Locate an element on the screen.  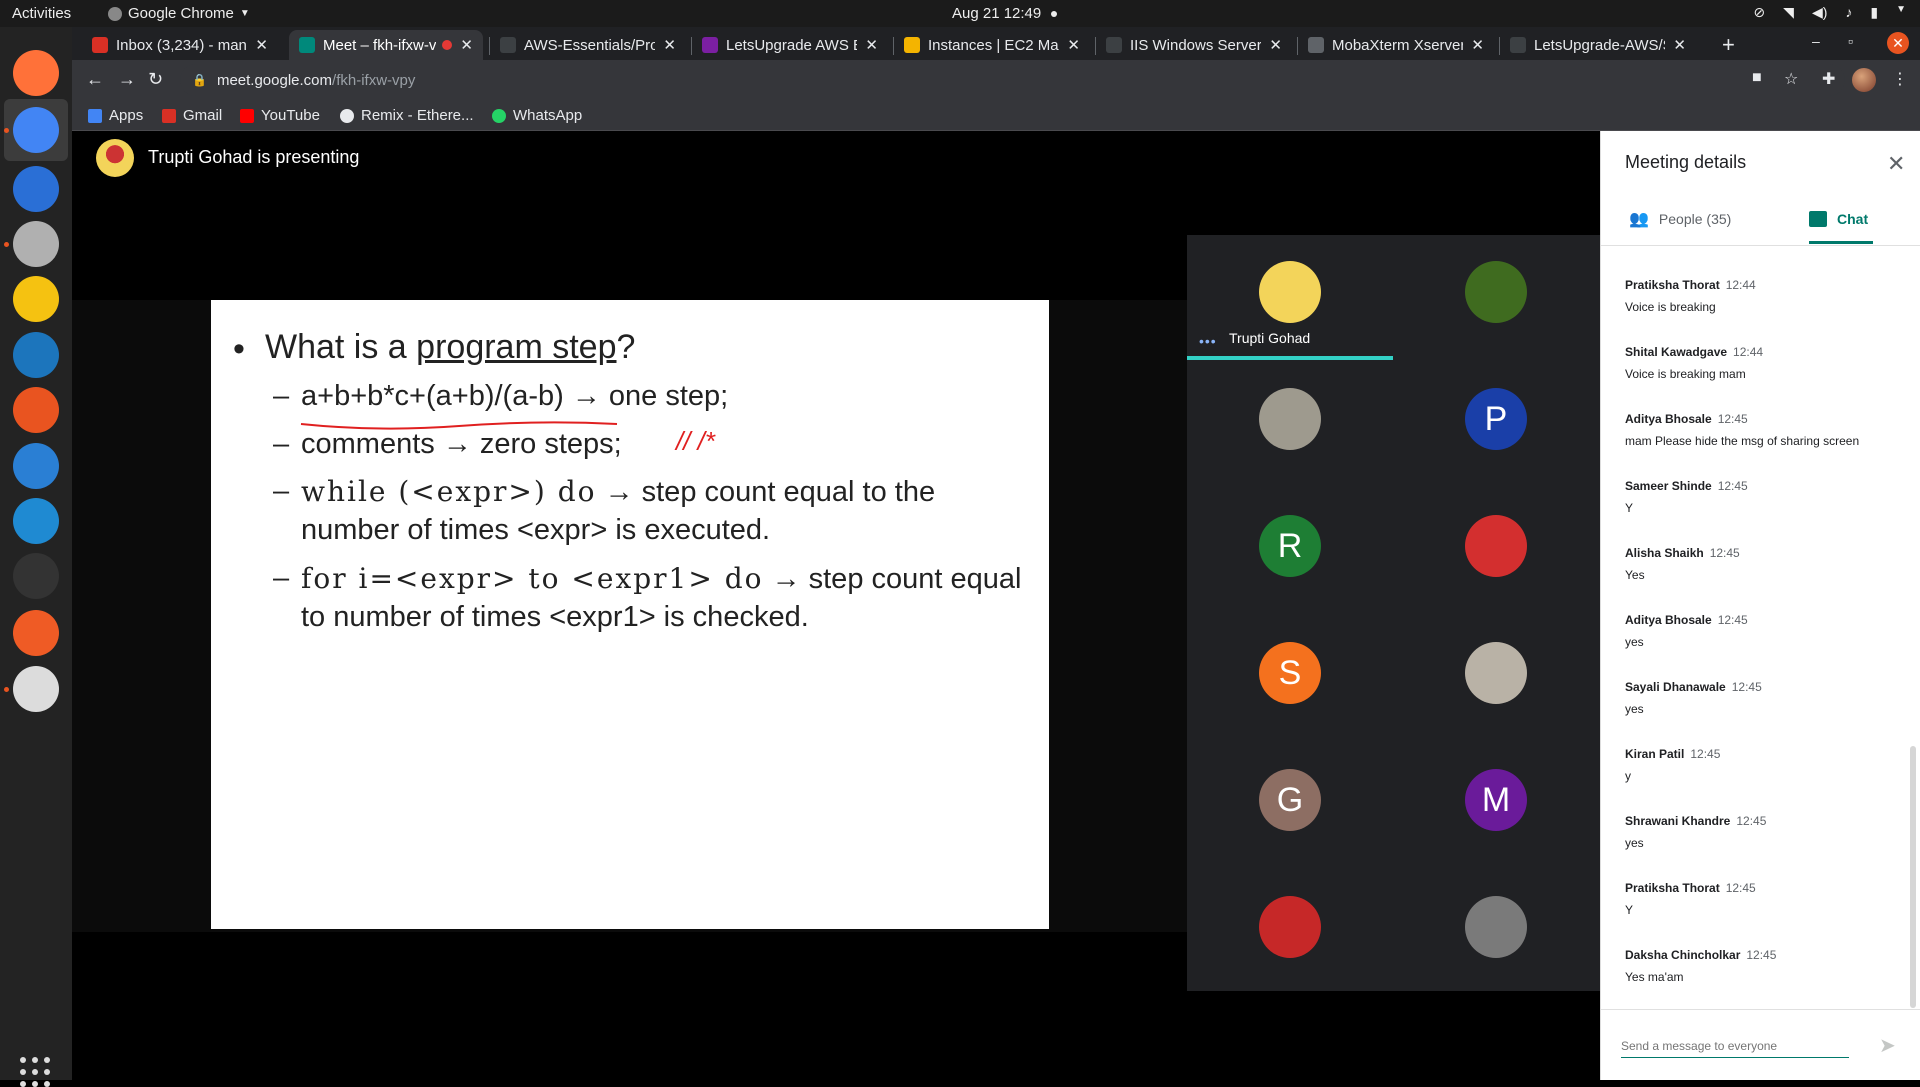
app-menu: Google Chrome ▼ is located at coordinates (179, 13).